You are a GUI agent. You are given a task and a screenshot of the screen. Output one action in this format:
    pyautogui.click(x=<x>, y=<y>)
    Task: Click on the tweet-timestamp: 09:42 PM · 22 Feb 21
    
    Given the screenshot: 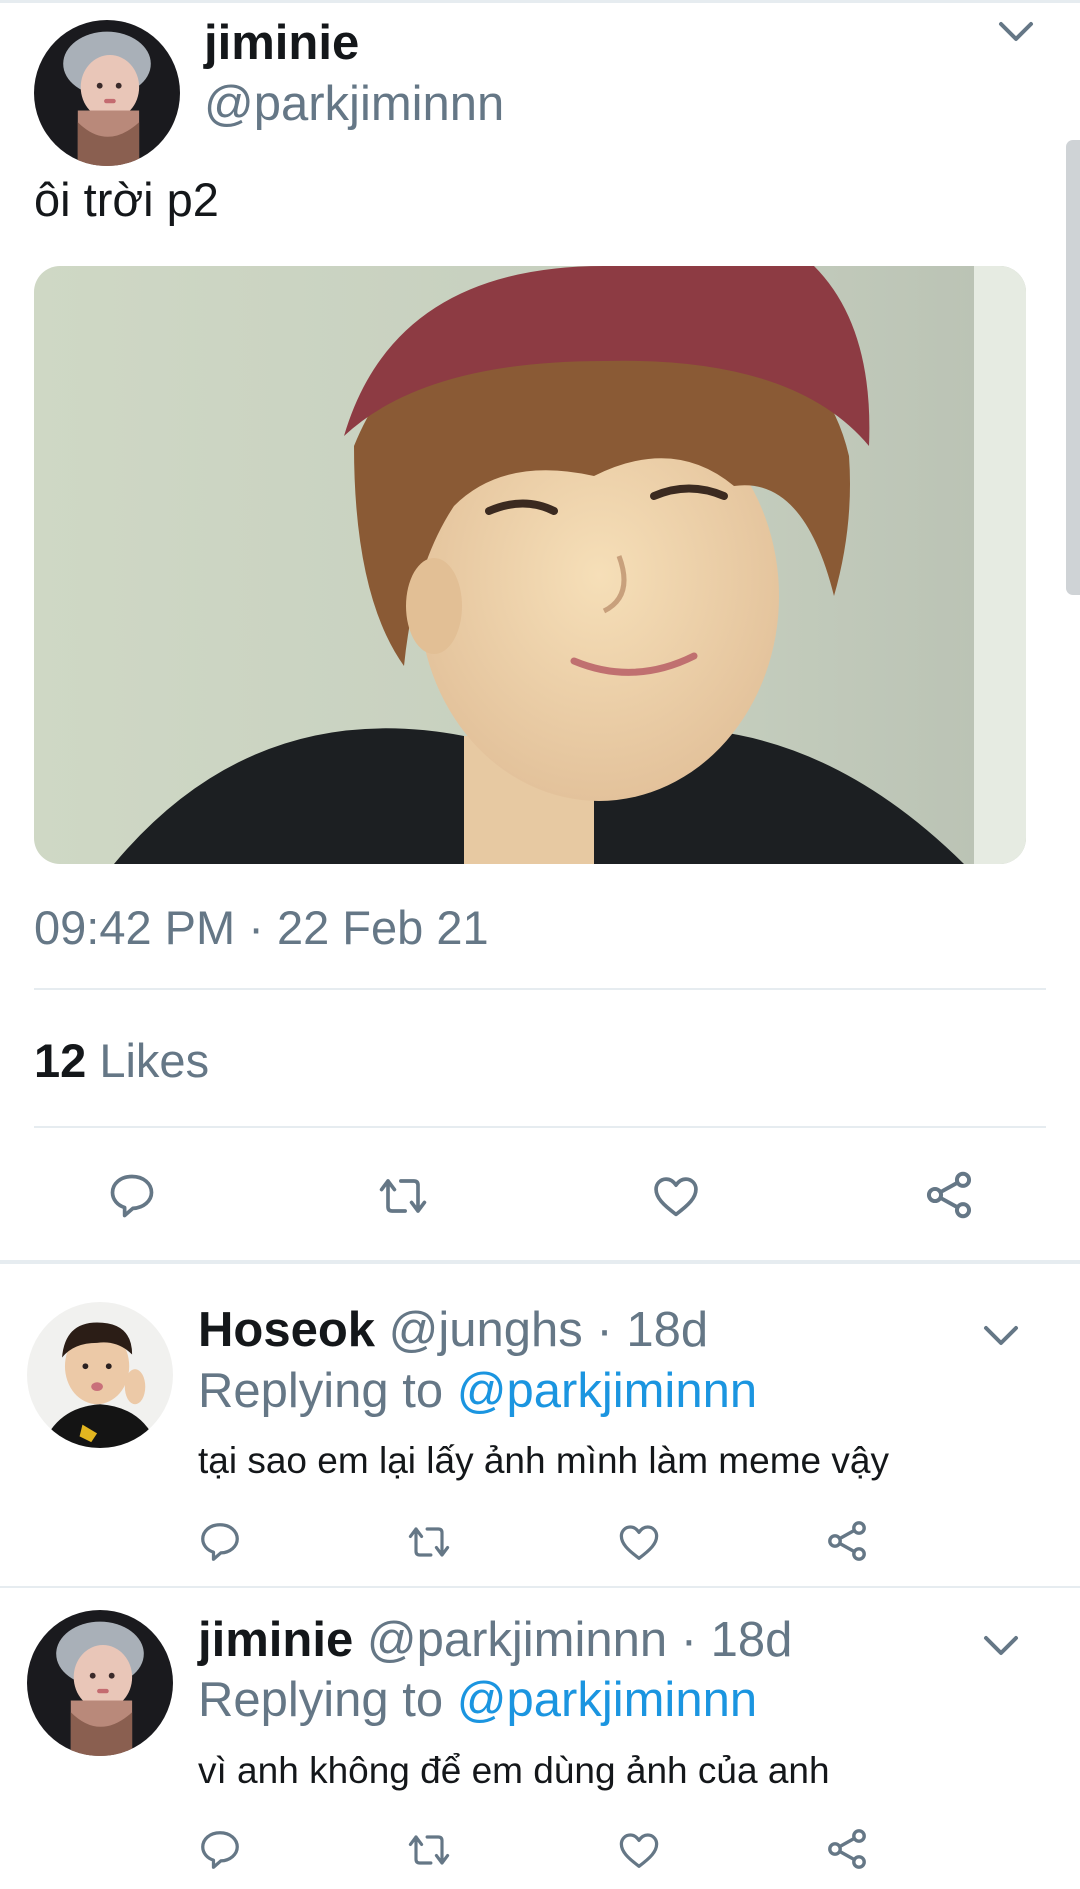 What is the action you would take?
    pyautogui.click(x=261, y=927)
    